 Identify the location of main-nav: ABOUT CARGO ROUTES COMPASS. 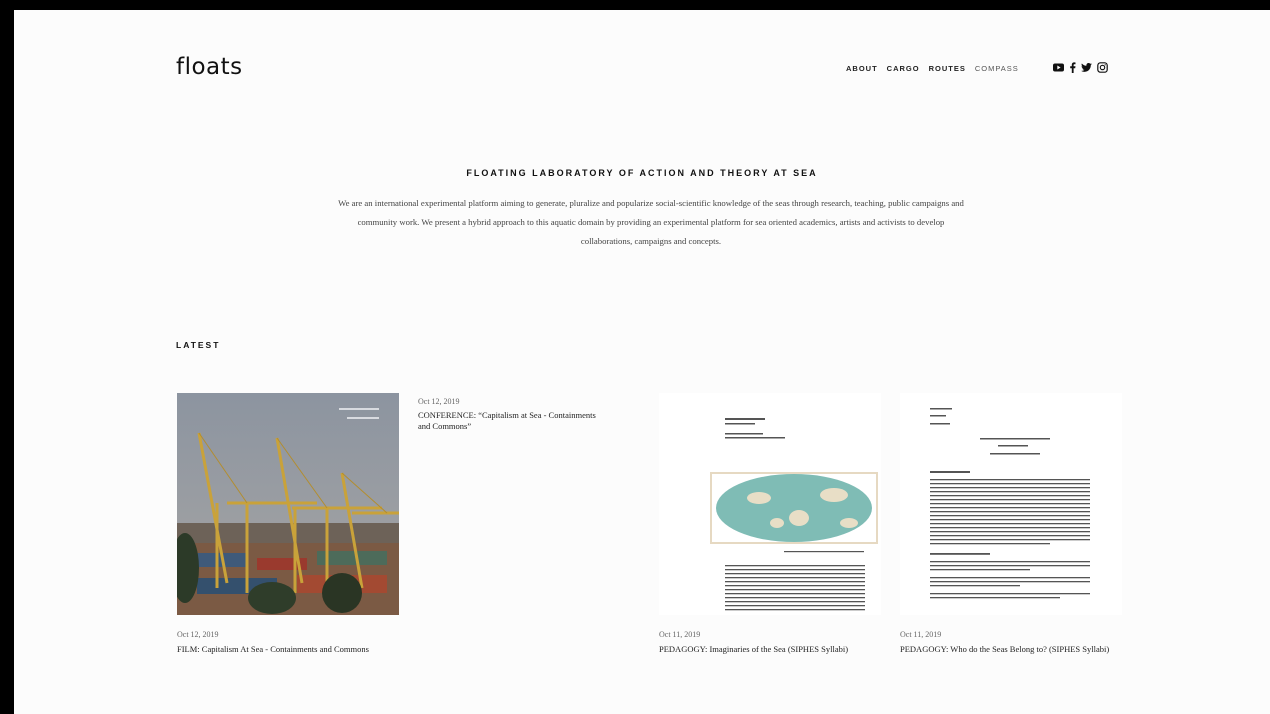
(932, 68).